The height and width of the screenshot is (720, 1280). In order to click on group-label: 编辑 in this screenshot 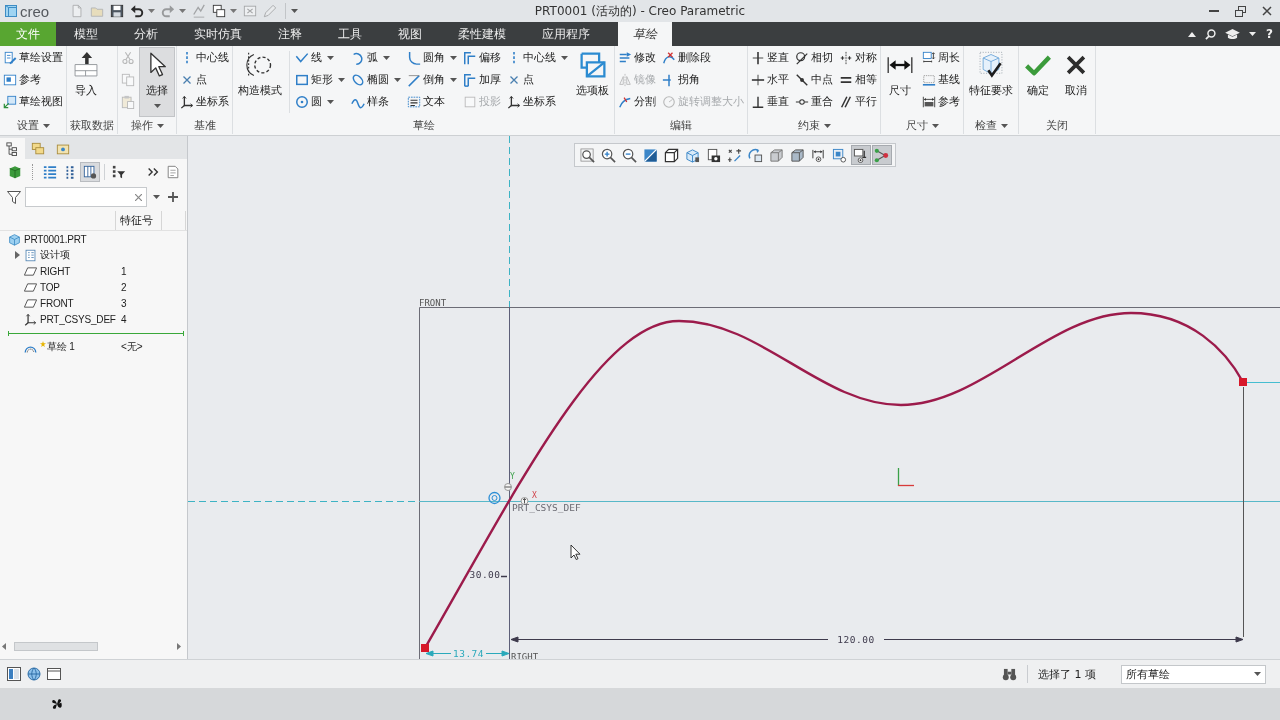, I will do `click(681, 125)`.